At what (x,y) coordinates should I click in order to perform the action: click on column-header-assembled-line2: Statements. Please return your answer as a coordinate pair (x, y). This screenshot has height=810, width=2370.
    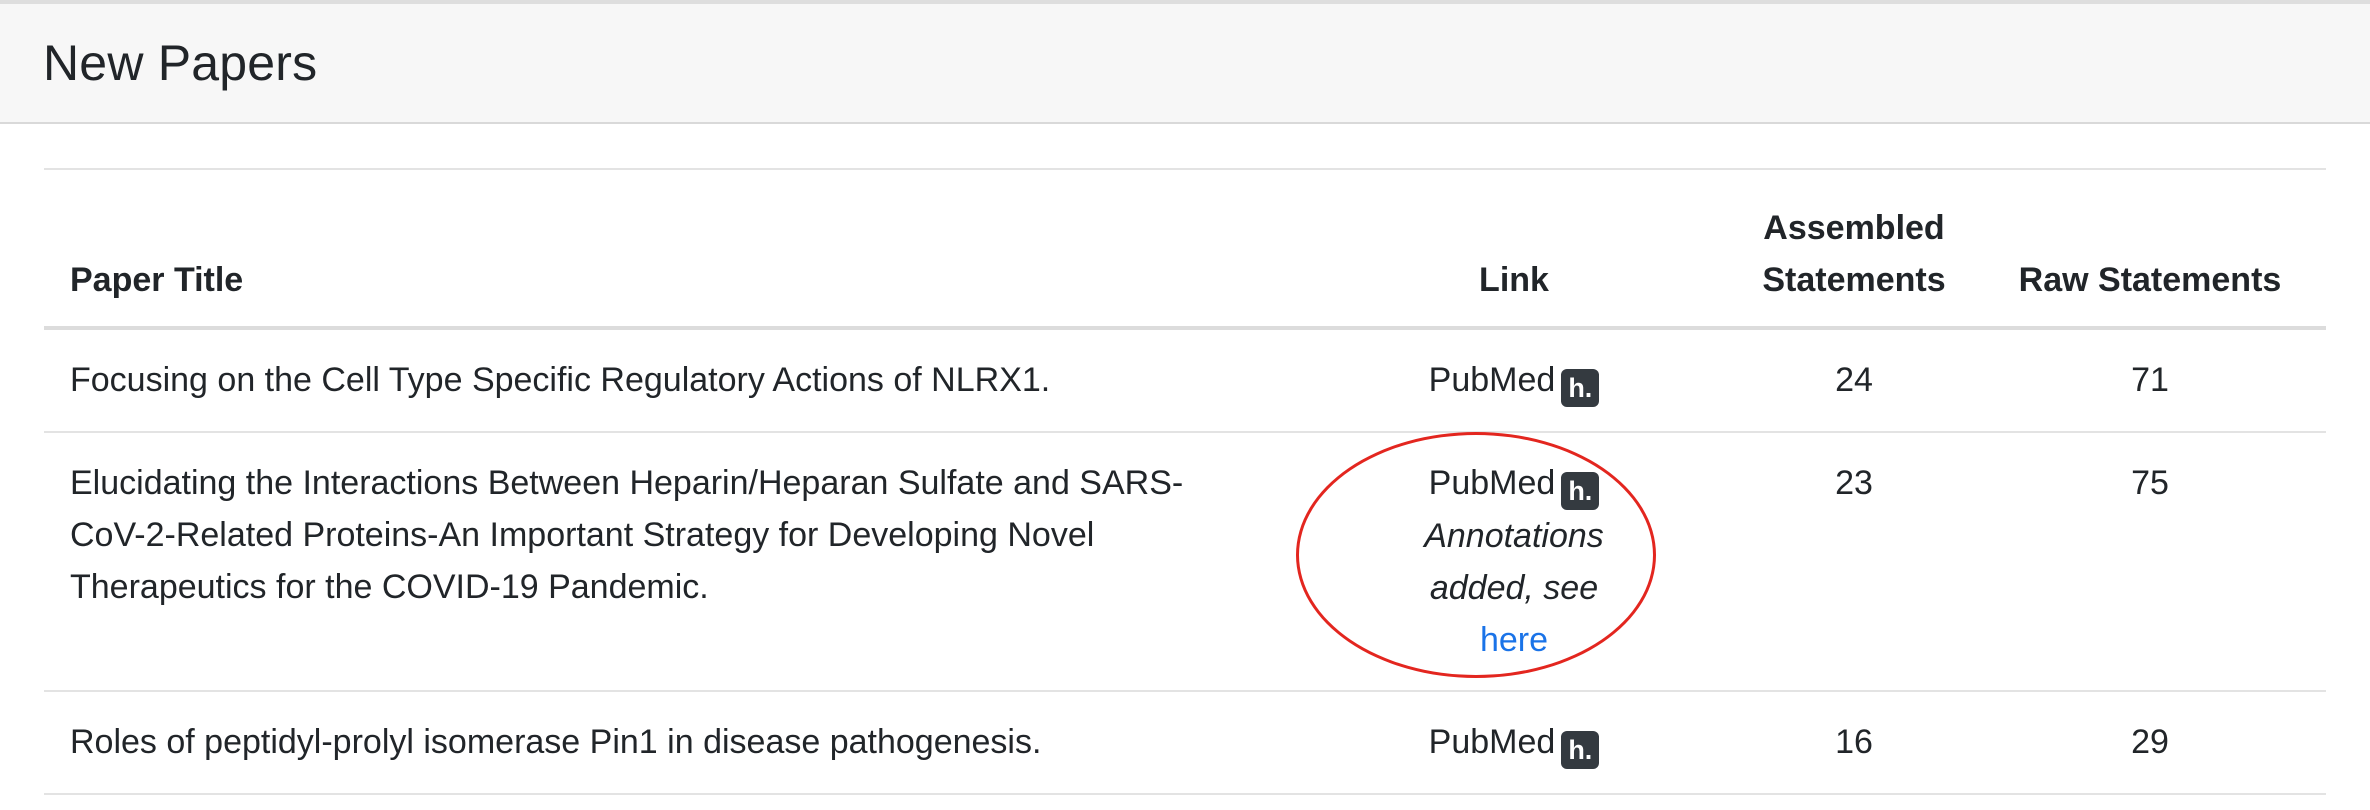
    Looking at the image, I should click on (1854, 280).